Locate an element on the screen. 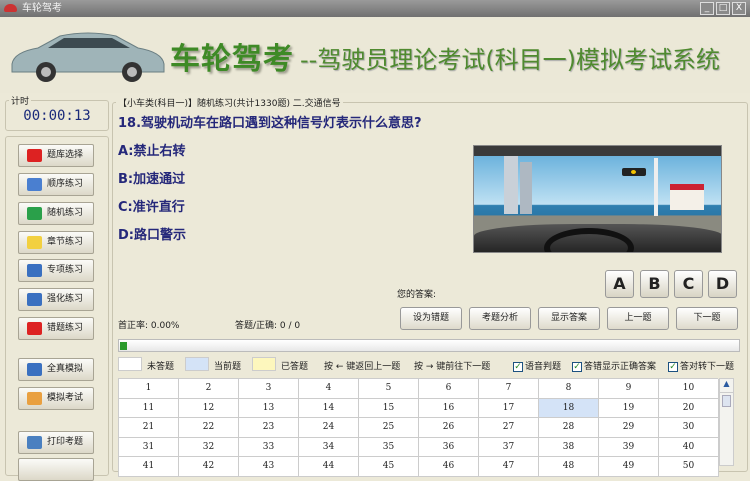 The width and height of the screenshot is (750, 481). answer-b-button: B is located at coordinates (654, 284).